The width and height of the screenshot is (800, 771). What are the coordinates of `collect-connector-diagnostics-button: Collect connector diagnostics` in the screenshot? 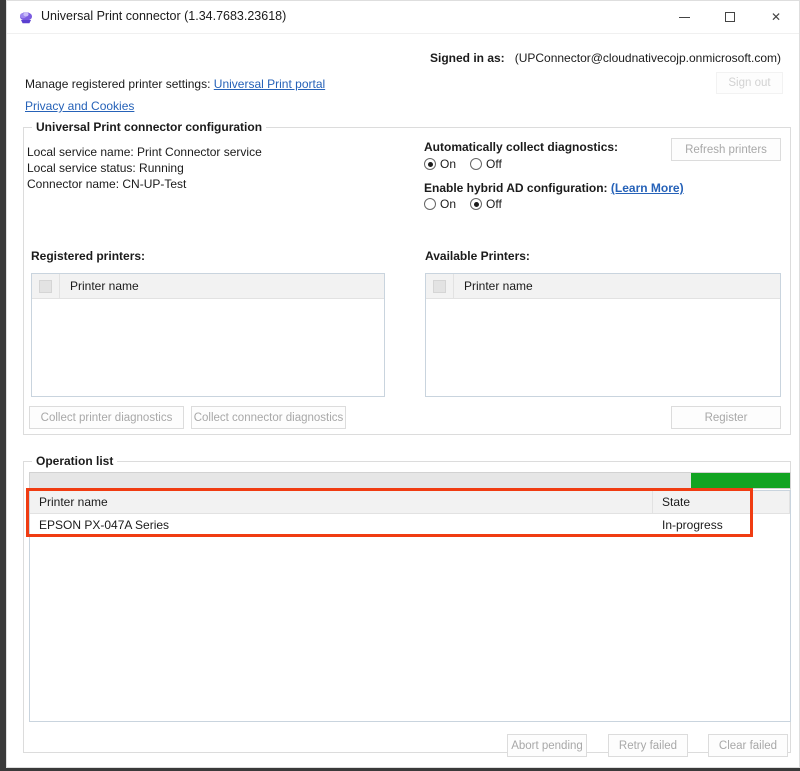 It's located at (268, 417).